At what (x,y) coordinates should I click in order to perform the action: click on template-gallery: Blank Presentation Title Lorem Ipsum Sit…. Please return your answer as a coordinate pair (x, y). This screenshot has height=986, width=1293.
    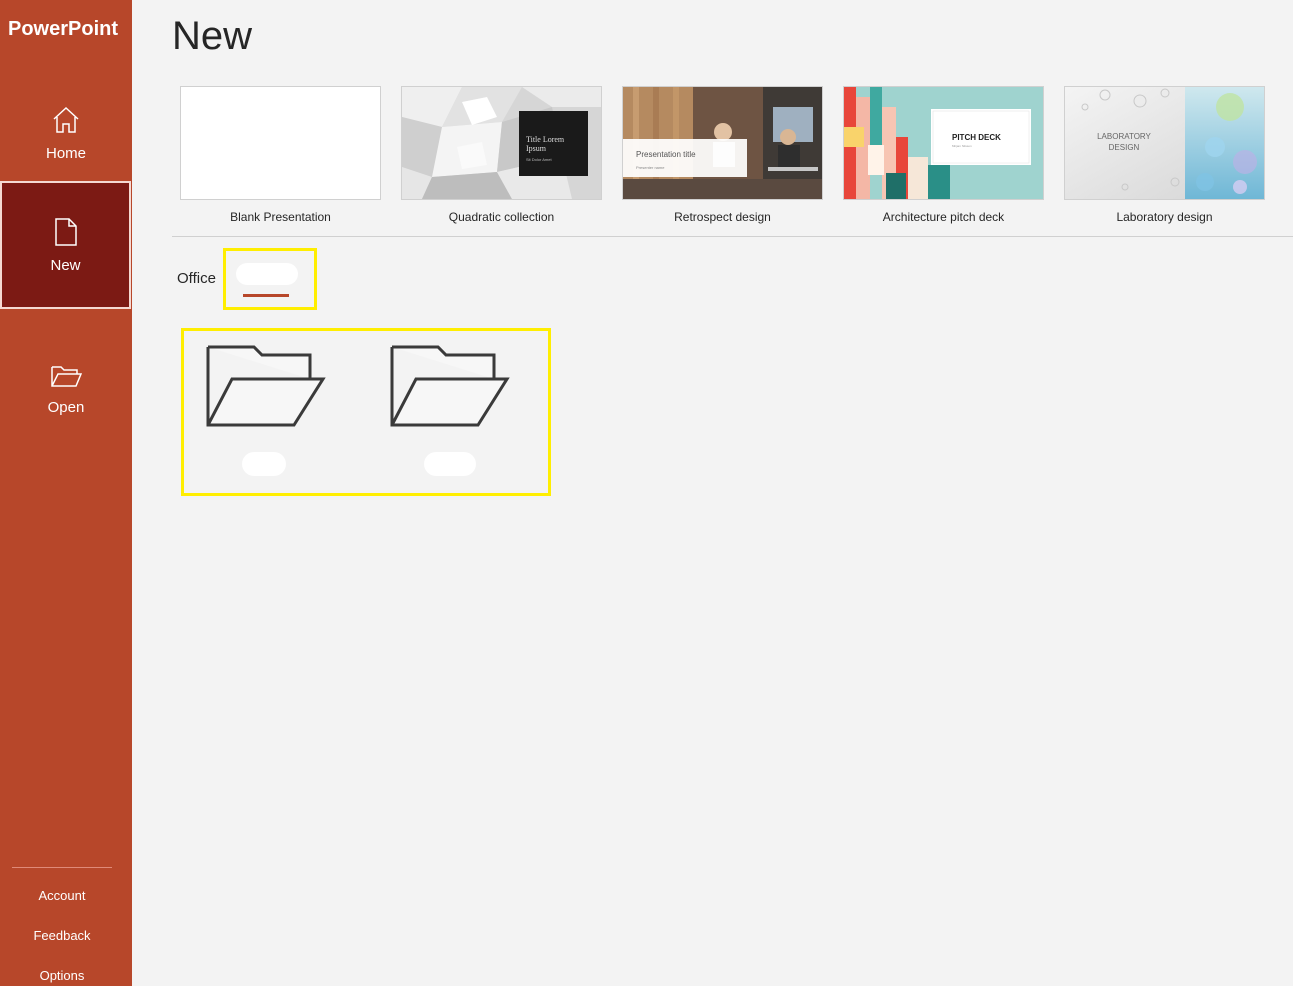
    Looking at the image, I should click on (722, 155).